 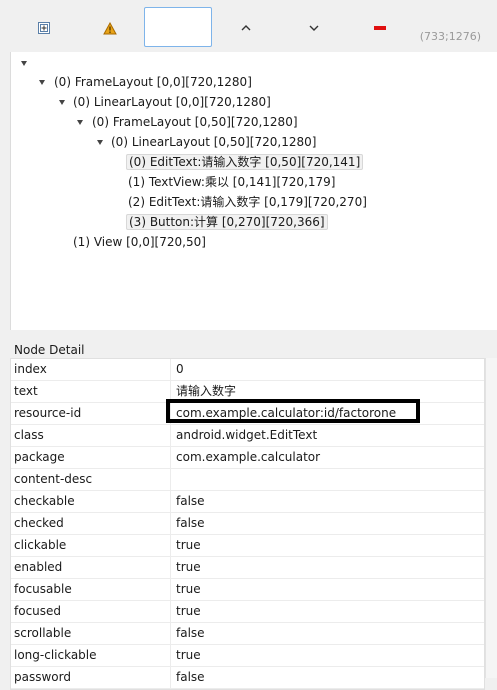 I want to click on detail-key: password, so click(x=91, y=677).